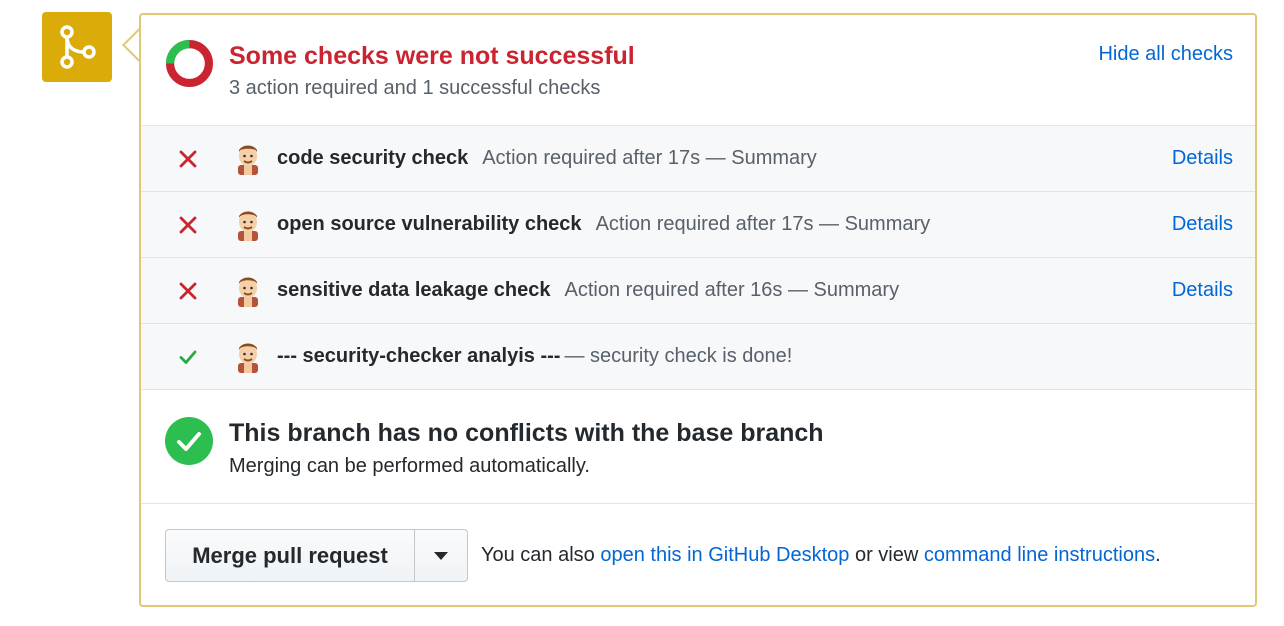  What do you see at coordinates (373, 158) in the screenshot?
I see `check-name: code security check` at bounding box center [373, 158].